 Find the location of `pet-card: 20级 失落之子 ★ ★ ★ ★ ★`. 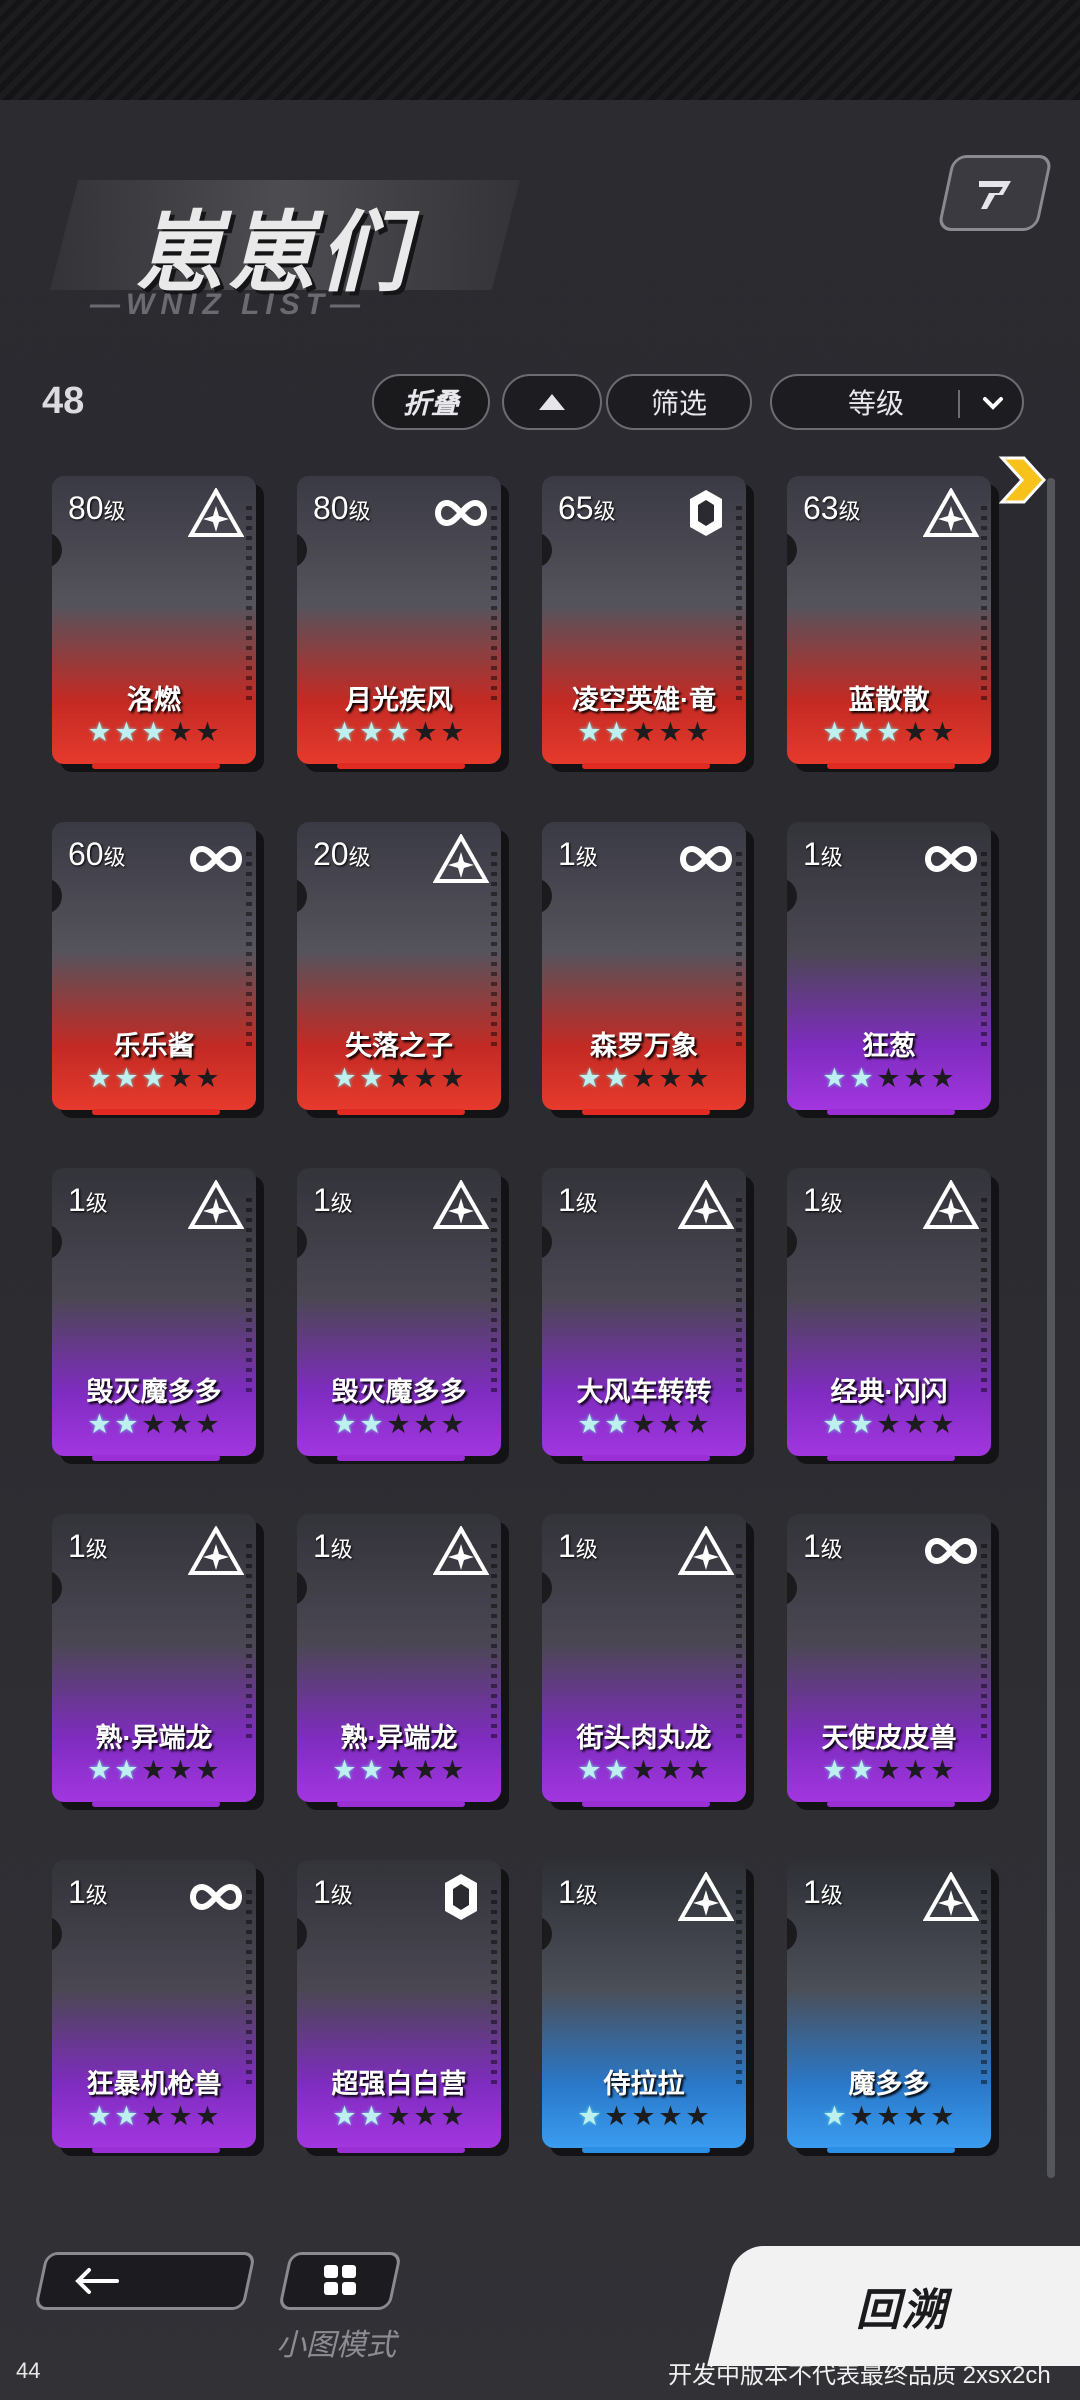

pet-card: 20级 失落之子 ★ ★ ★ ★ ★ is located at coordinates (405, 971).